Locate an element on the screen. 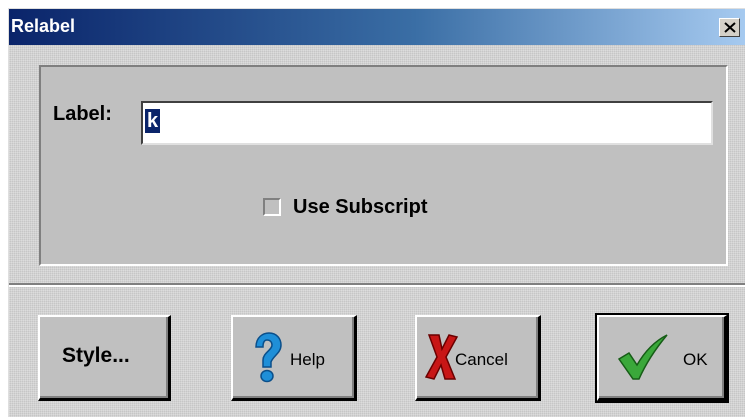 This screenshot has width=745, height=417. cancel-button-label: Cancel is located at coordinates (481, 359).